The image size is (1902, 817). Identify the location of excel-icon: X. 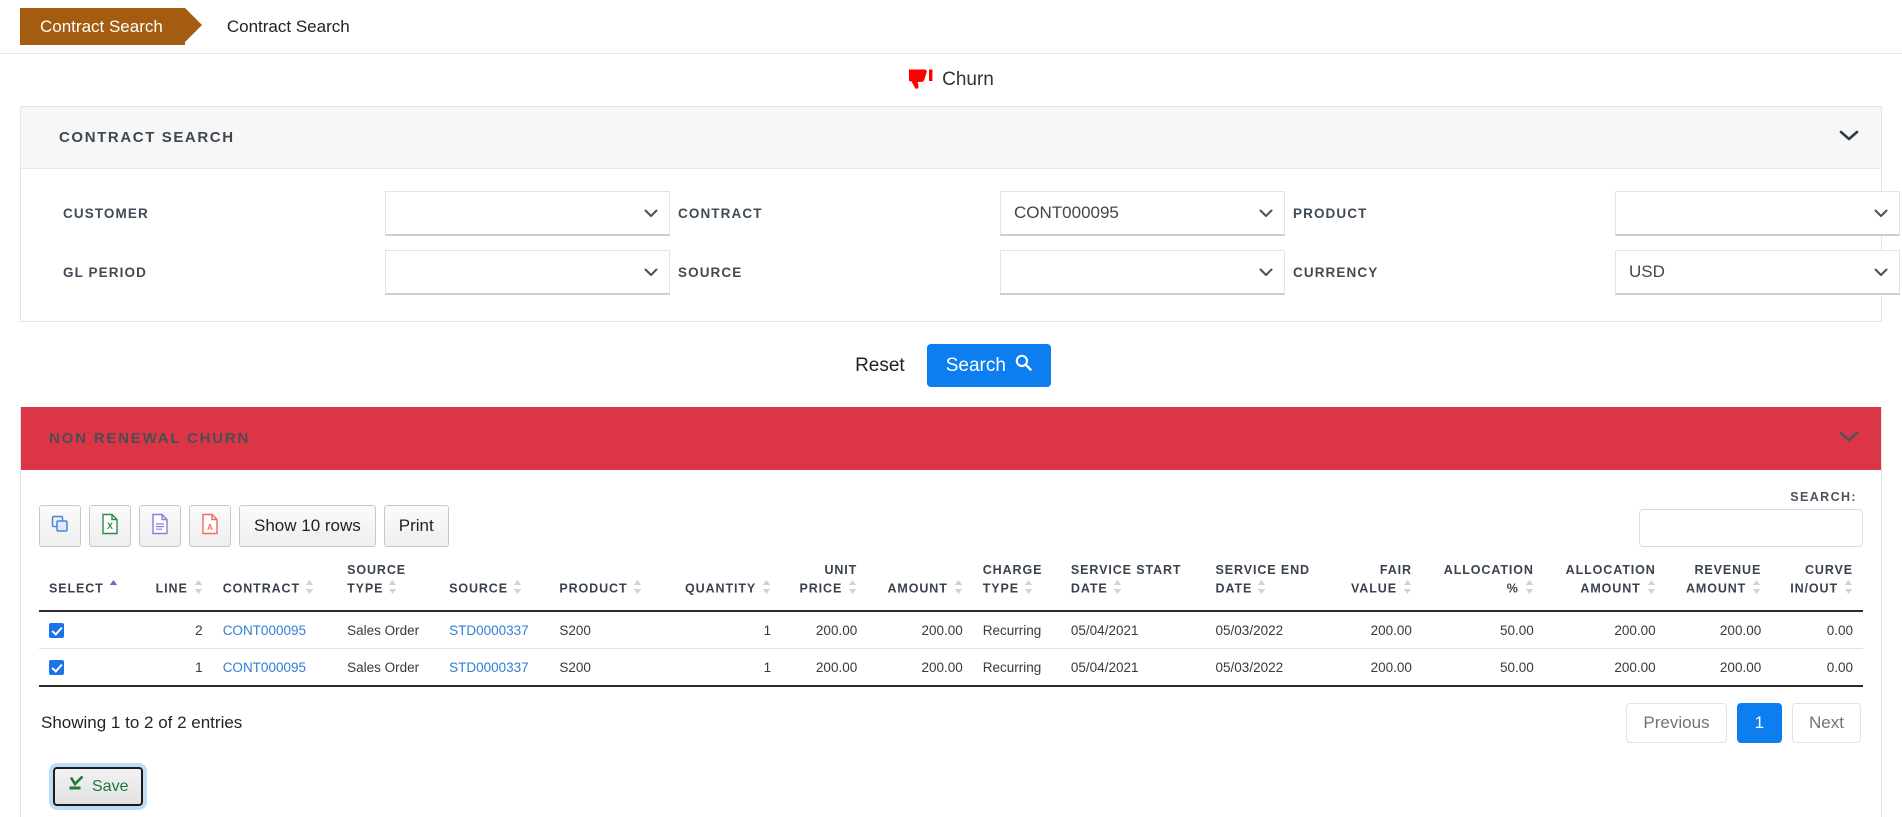
(110, 526).